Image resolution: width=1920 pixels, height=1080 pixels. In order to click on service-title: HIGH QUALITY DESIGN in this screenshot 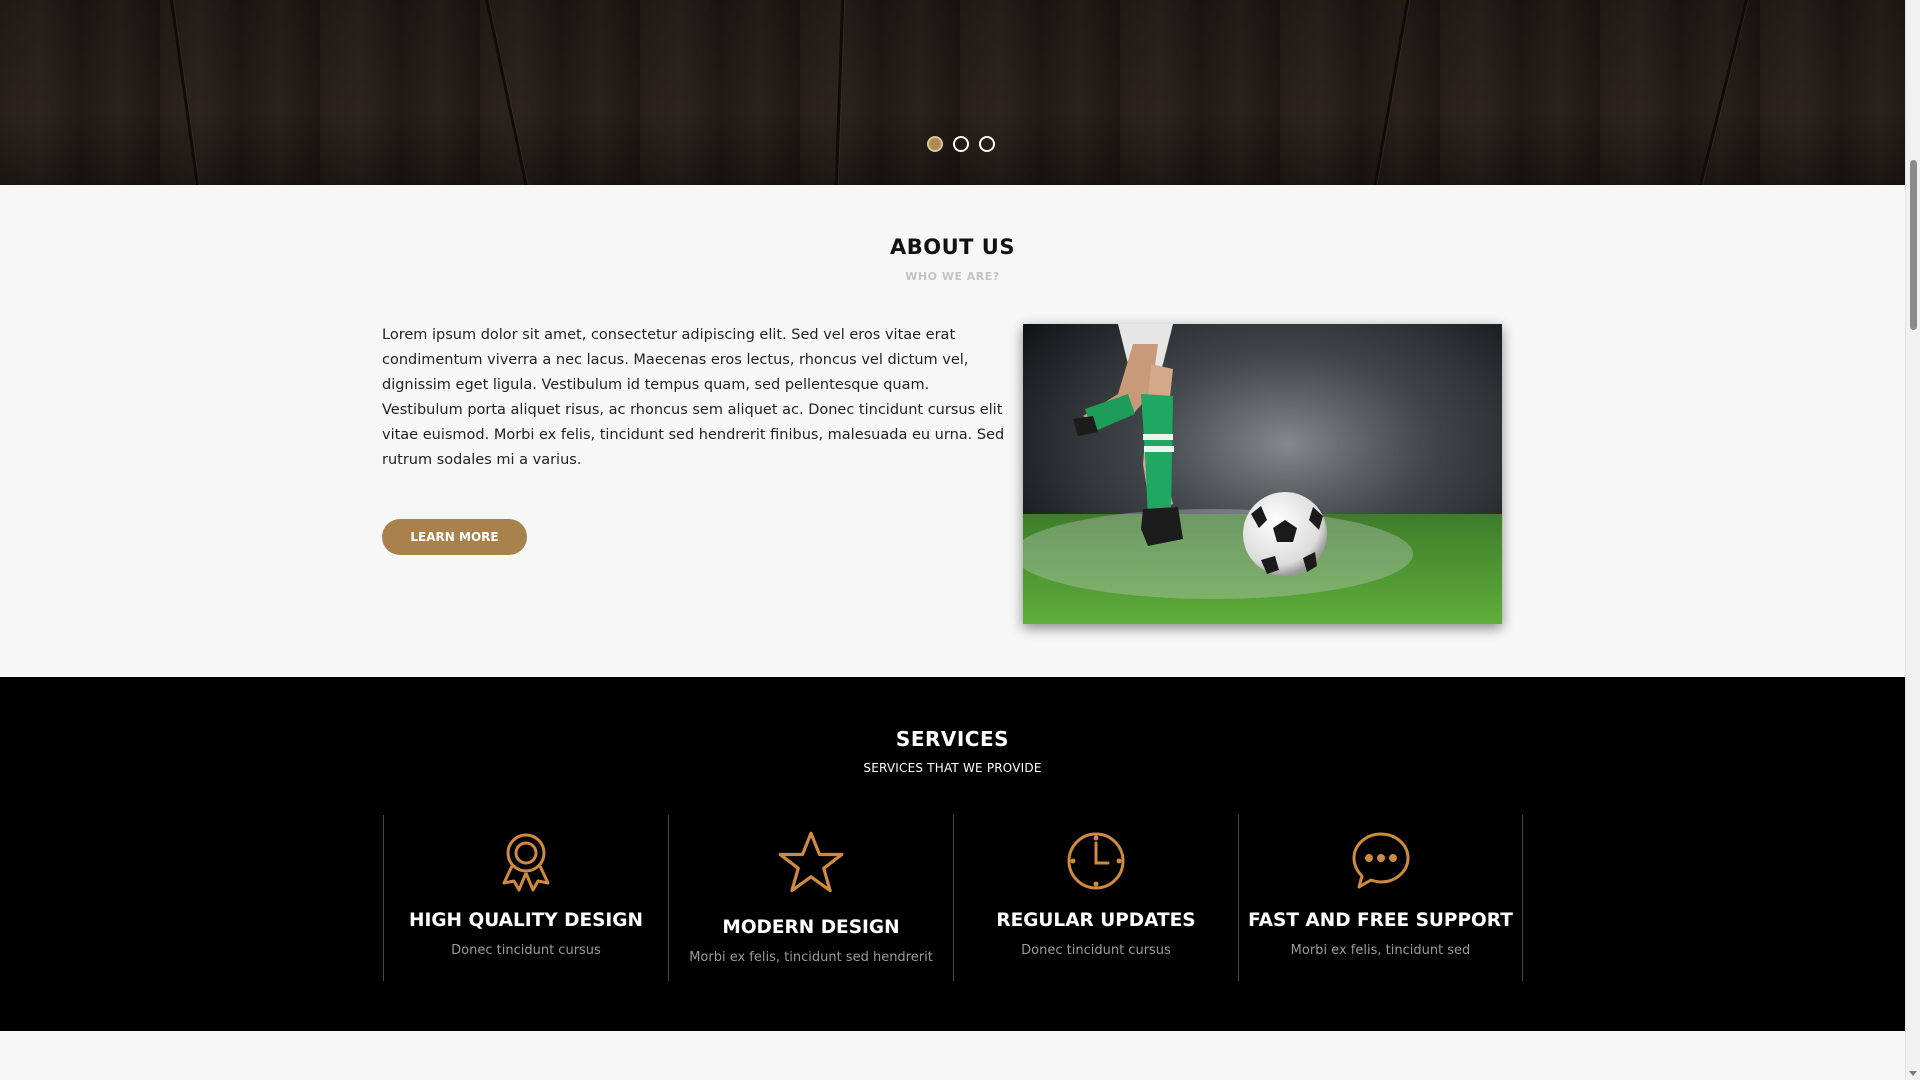, I will do `click(526, 920)`.